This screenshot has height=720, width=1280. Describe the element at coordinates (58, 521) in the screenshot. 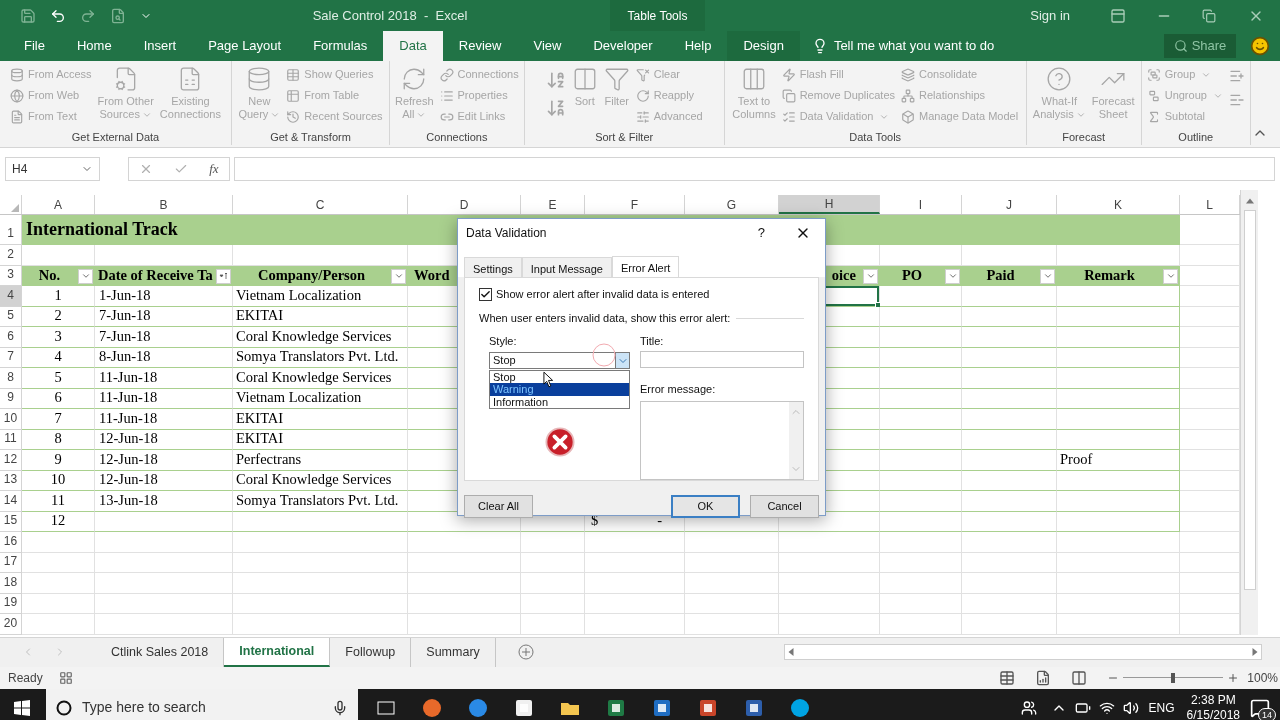

I see `table-cell-text: 12` at that location.